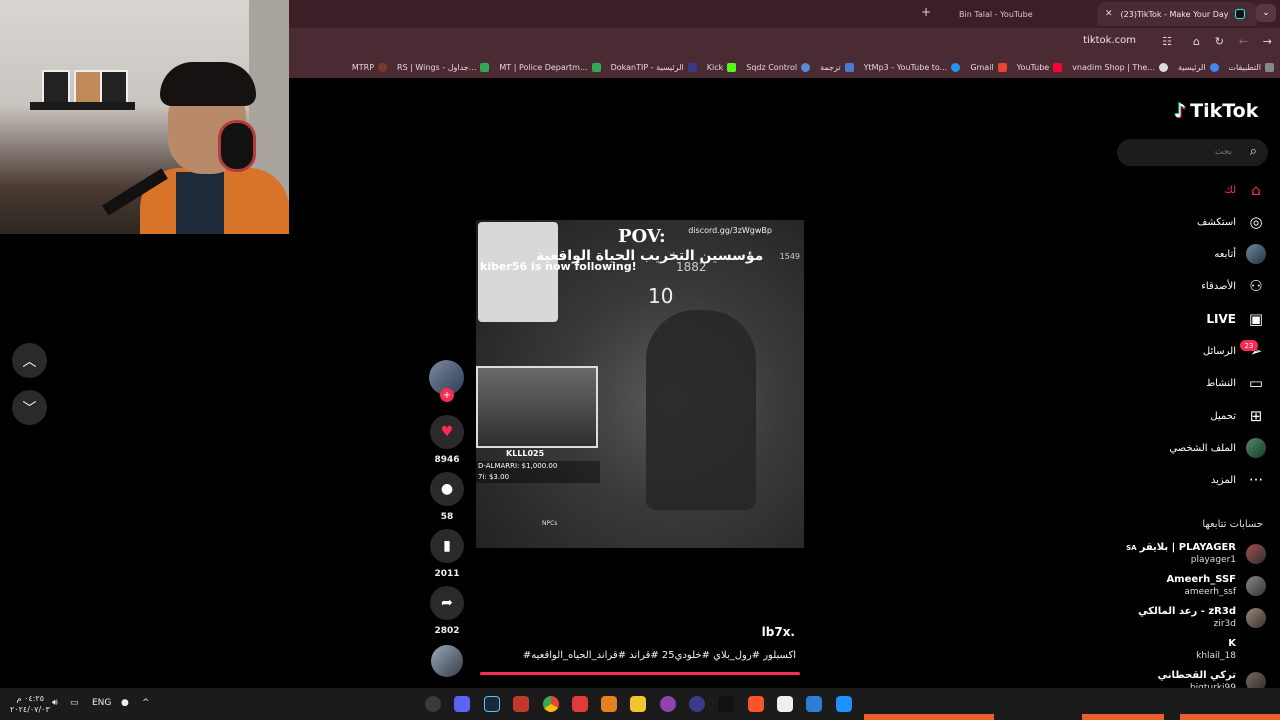  I want to click on sidebar-item-explore: استكشف ◎, so click(1203, 222).